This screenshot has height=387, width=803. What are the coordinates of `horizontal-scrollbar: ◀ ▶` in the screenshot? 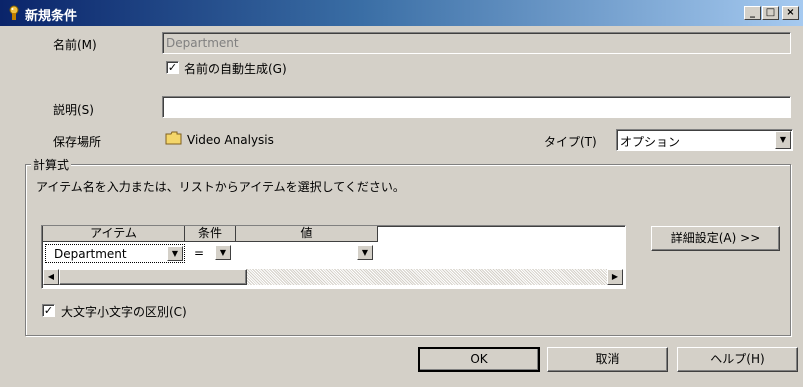 It's located at (333, 277).